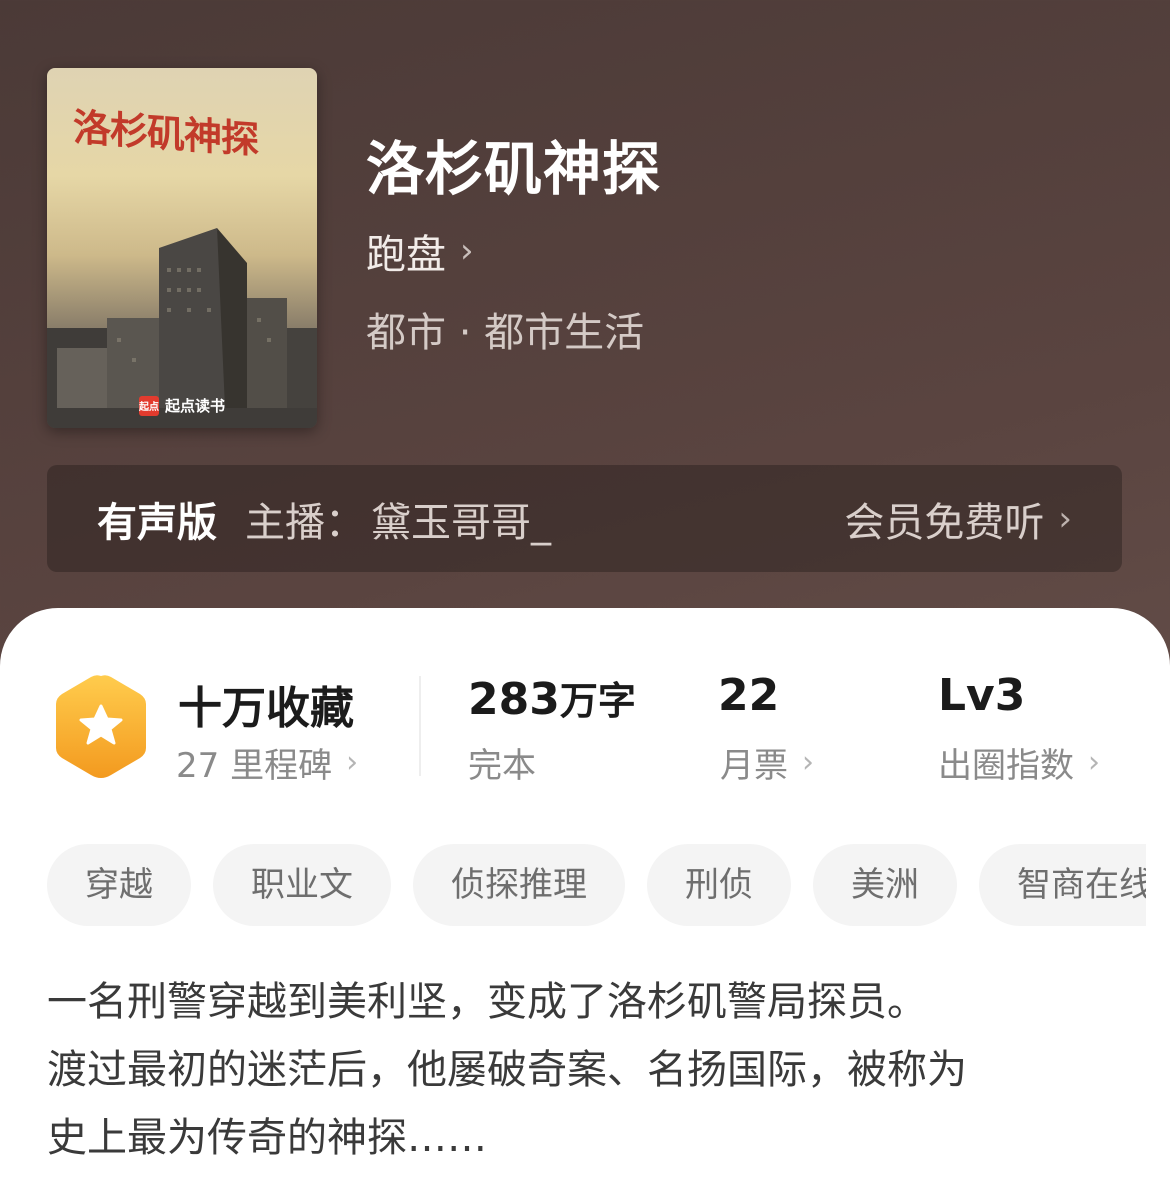  I want to click on star-hexagon-icon, so click(101, 726).